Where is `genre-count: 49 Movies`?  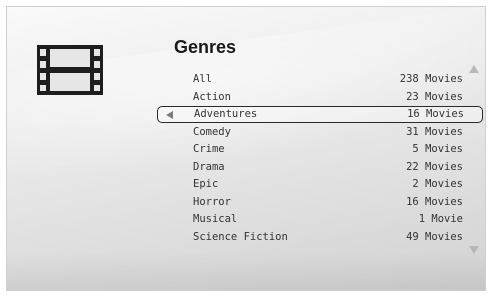 genre-count: 49 Movies is located at coordinates (434, 236).